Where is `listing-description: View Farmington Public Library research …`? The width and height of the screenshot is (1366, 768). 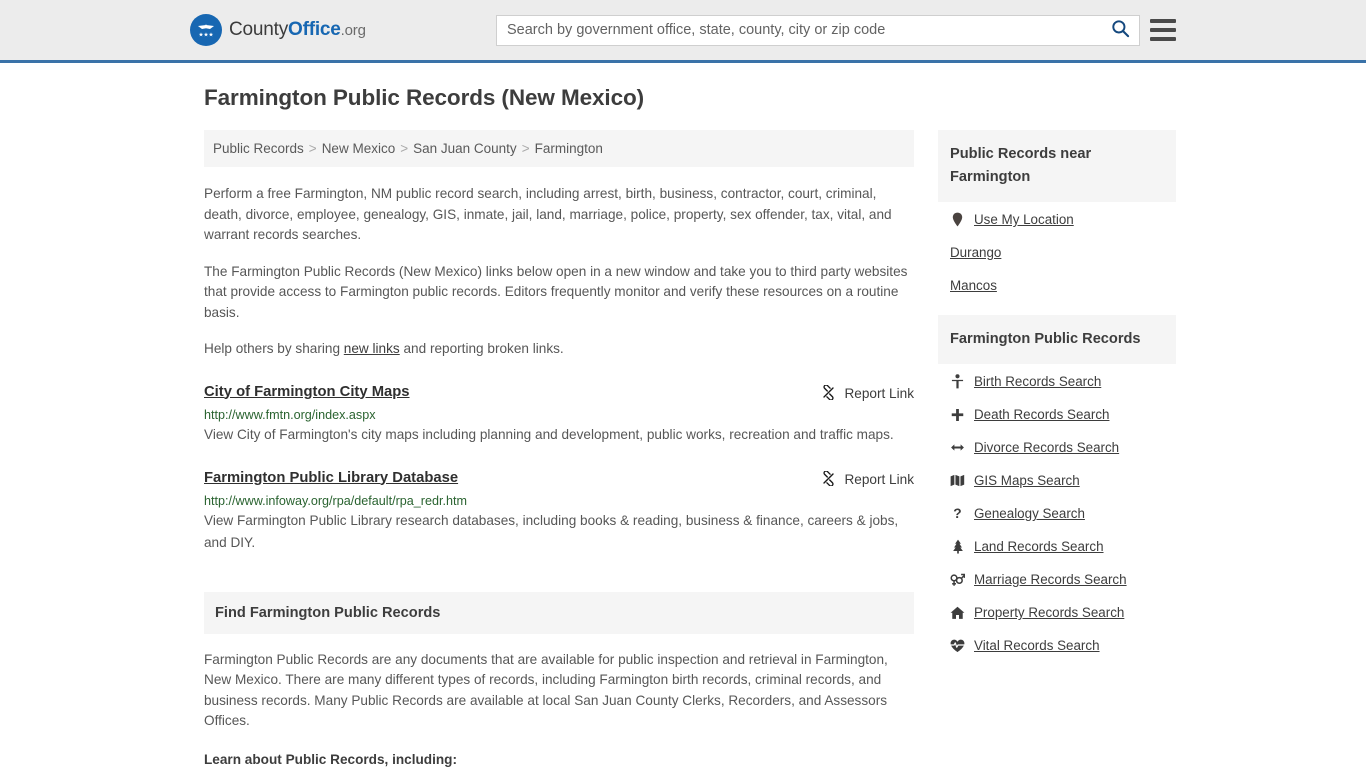
listing-description: View Farmington Public Library research … is located at coordinates (551, 531).